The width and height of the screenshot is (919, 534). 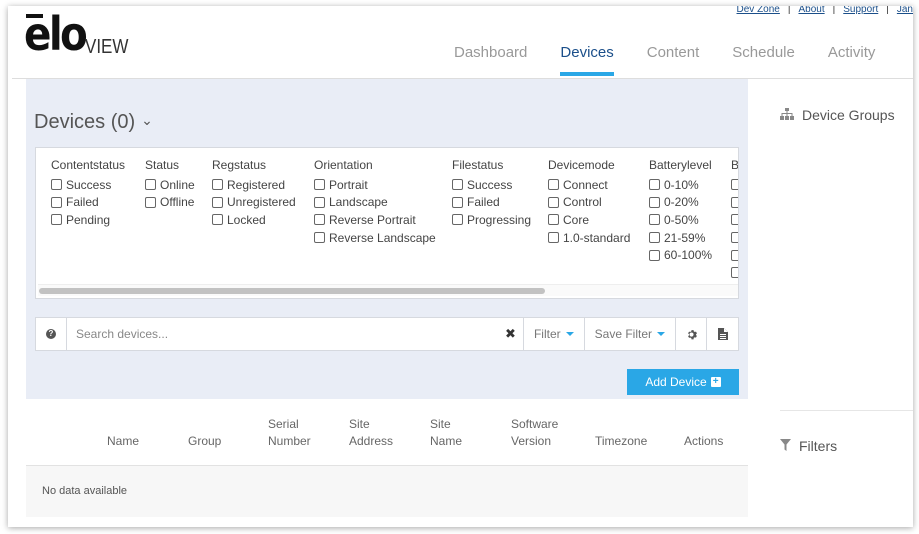 What do you see at coordinates (763, 61) in the screenshot?
I see `tab-schedule: Schedule` at bounding box center [763, 61].